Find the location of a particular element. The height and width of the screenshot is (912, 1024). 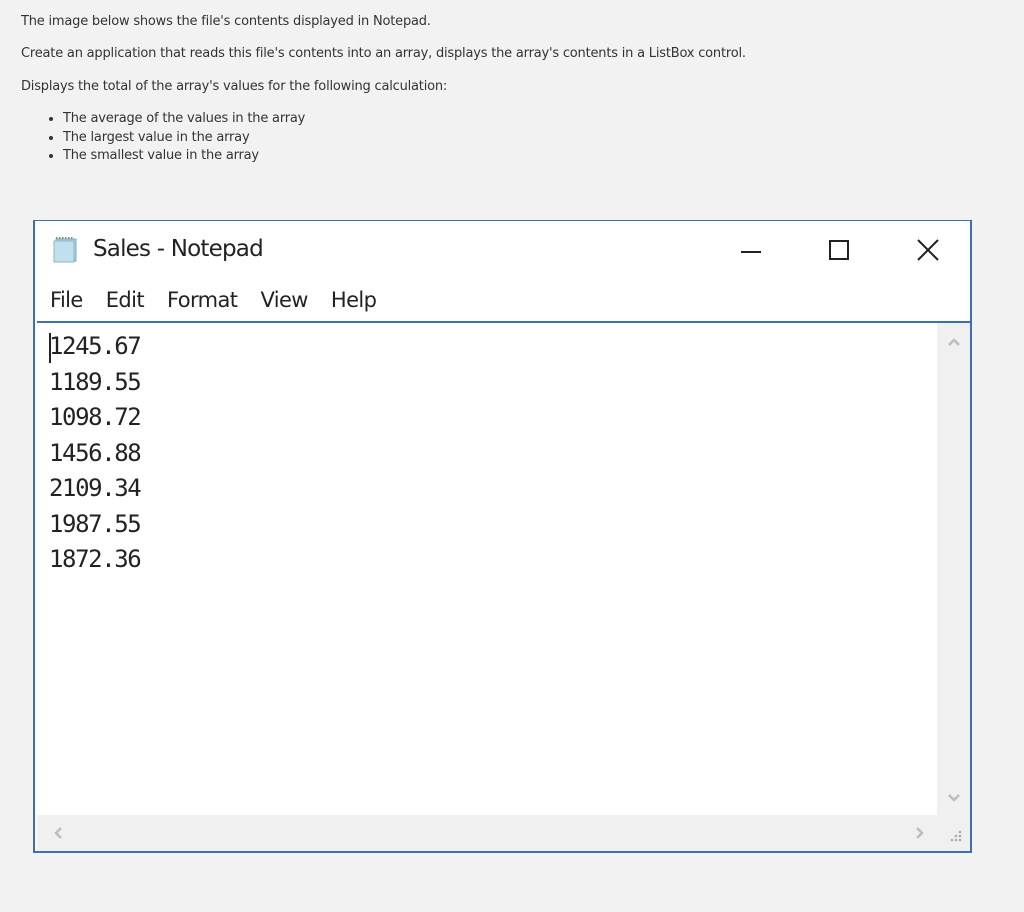

text-line: 1872.36 is located at coordinates (95, 559).